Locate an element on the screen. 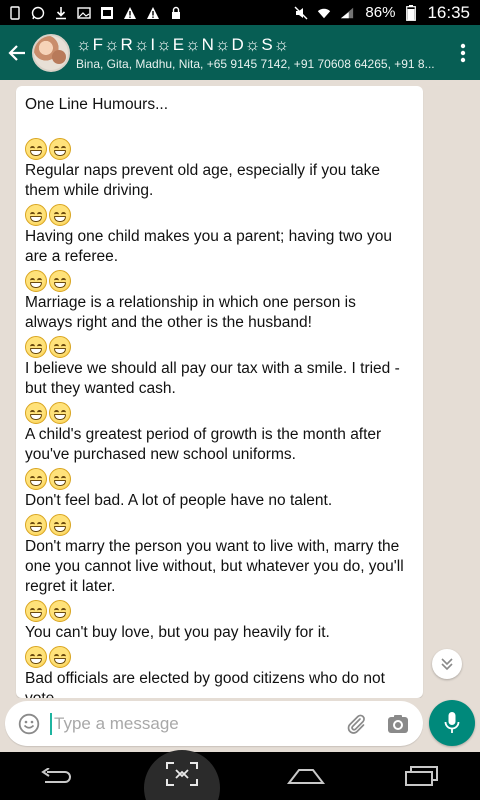 This screenshot has width=480, height=800. notification-icon is located at coordinates (15, 12).